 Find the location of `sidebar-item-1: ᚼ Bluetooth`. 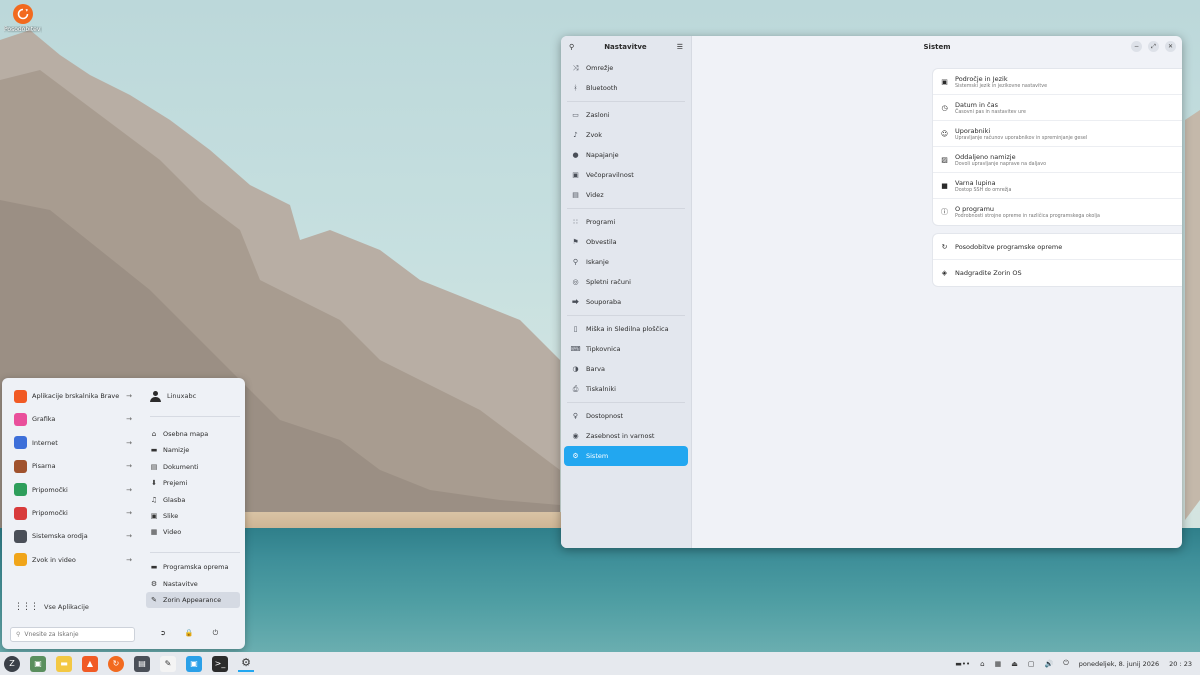

sidebar-item-1: ᚼ Bluetooth is located at coordinates (626, 88).